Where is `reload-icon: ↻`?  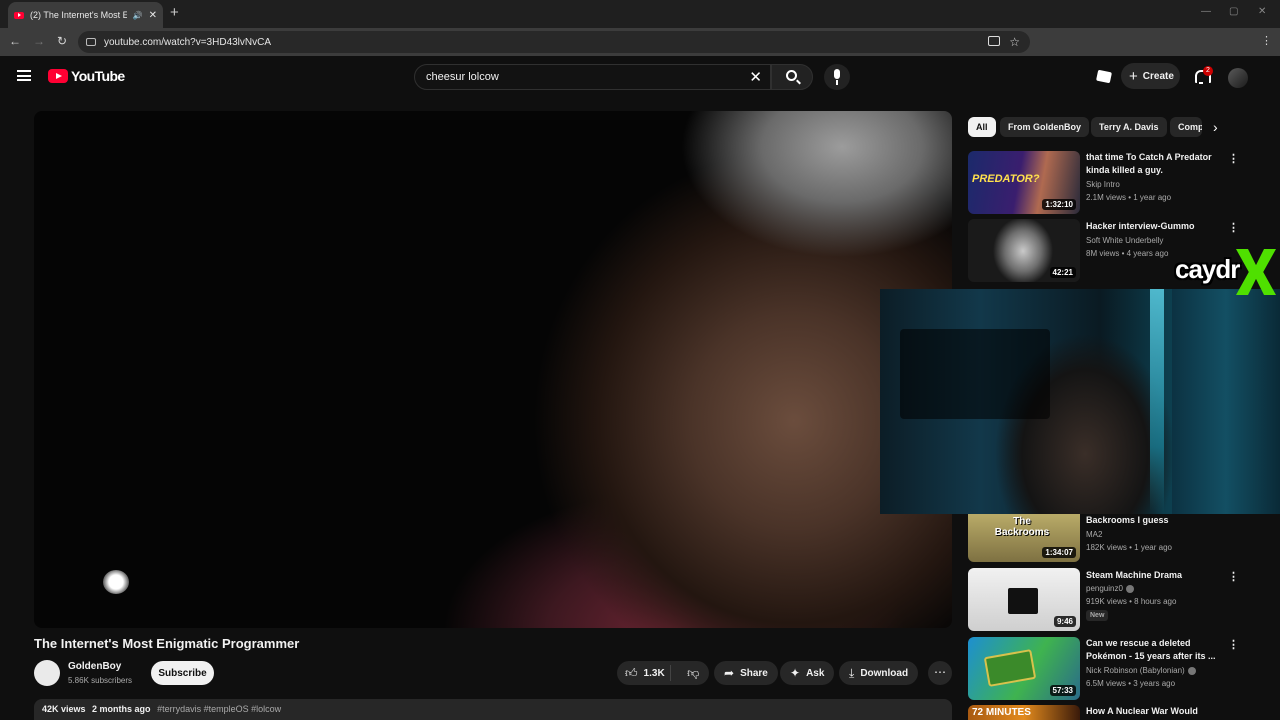 reload-icon: ↻ is located at coordinates (62, 41).